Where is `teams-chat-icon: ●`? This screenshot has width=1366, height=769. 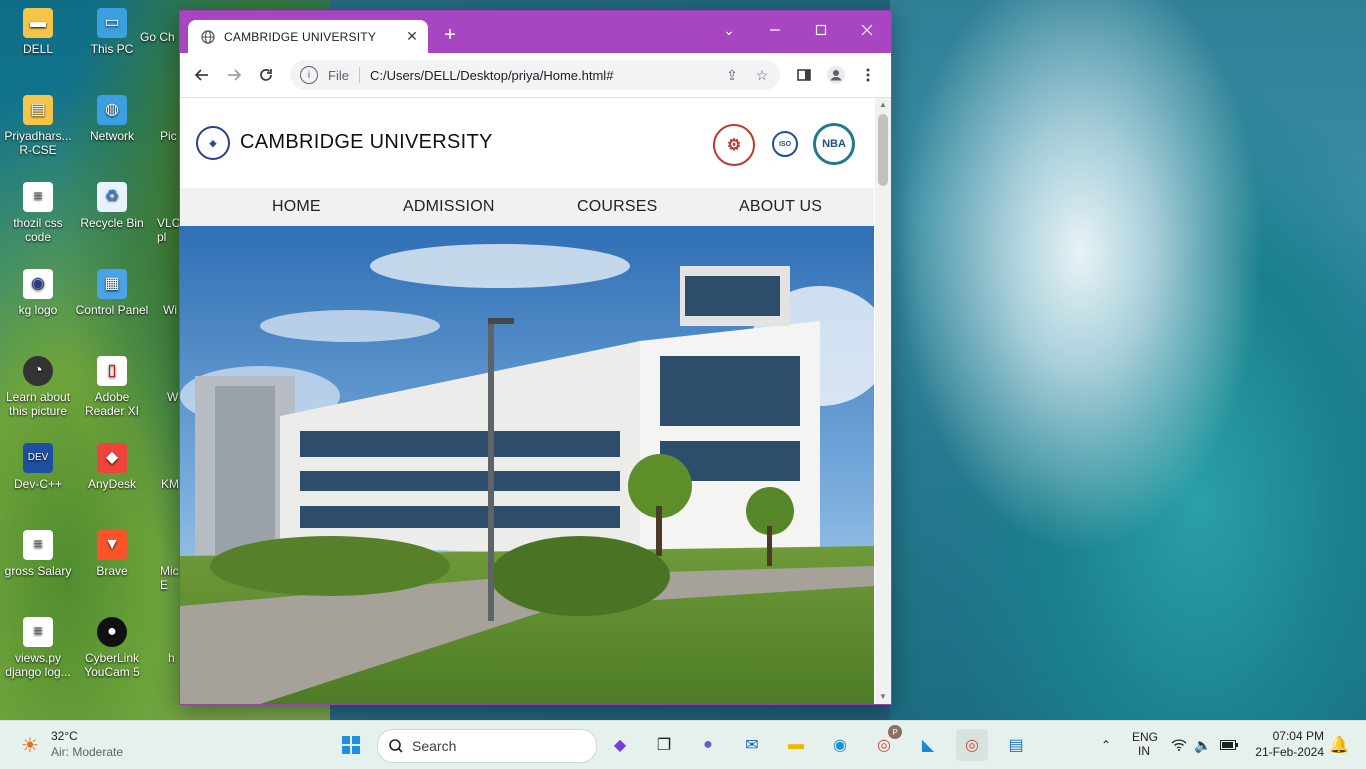
teams-chat-icon: ● is located at coordinates (708, 745).